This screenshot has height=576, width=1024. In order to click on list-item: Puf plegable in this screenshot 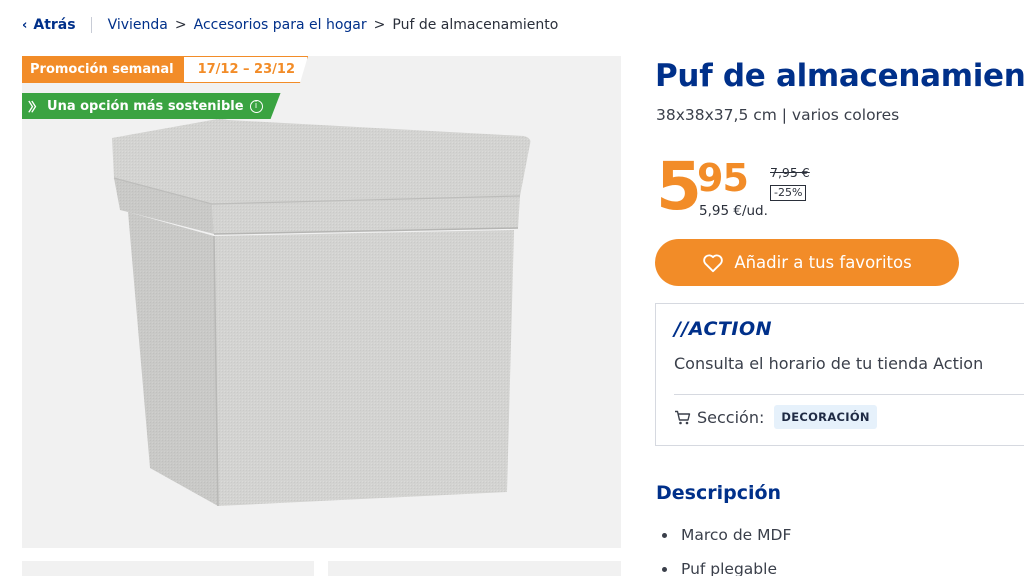, I will do `click(726, 564)`.